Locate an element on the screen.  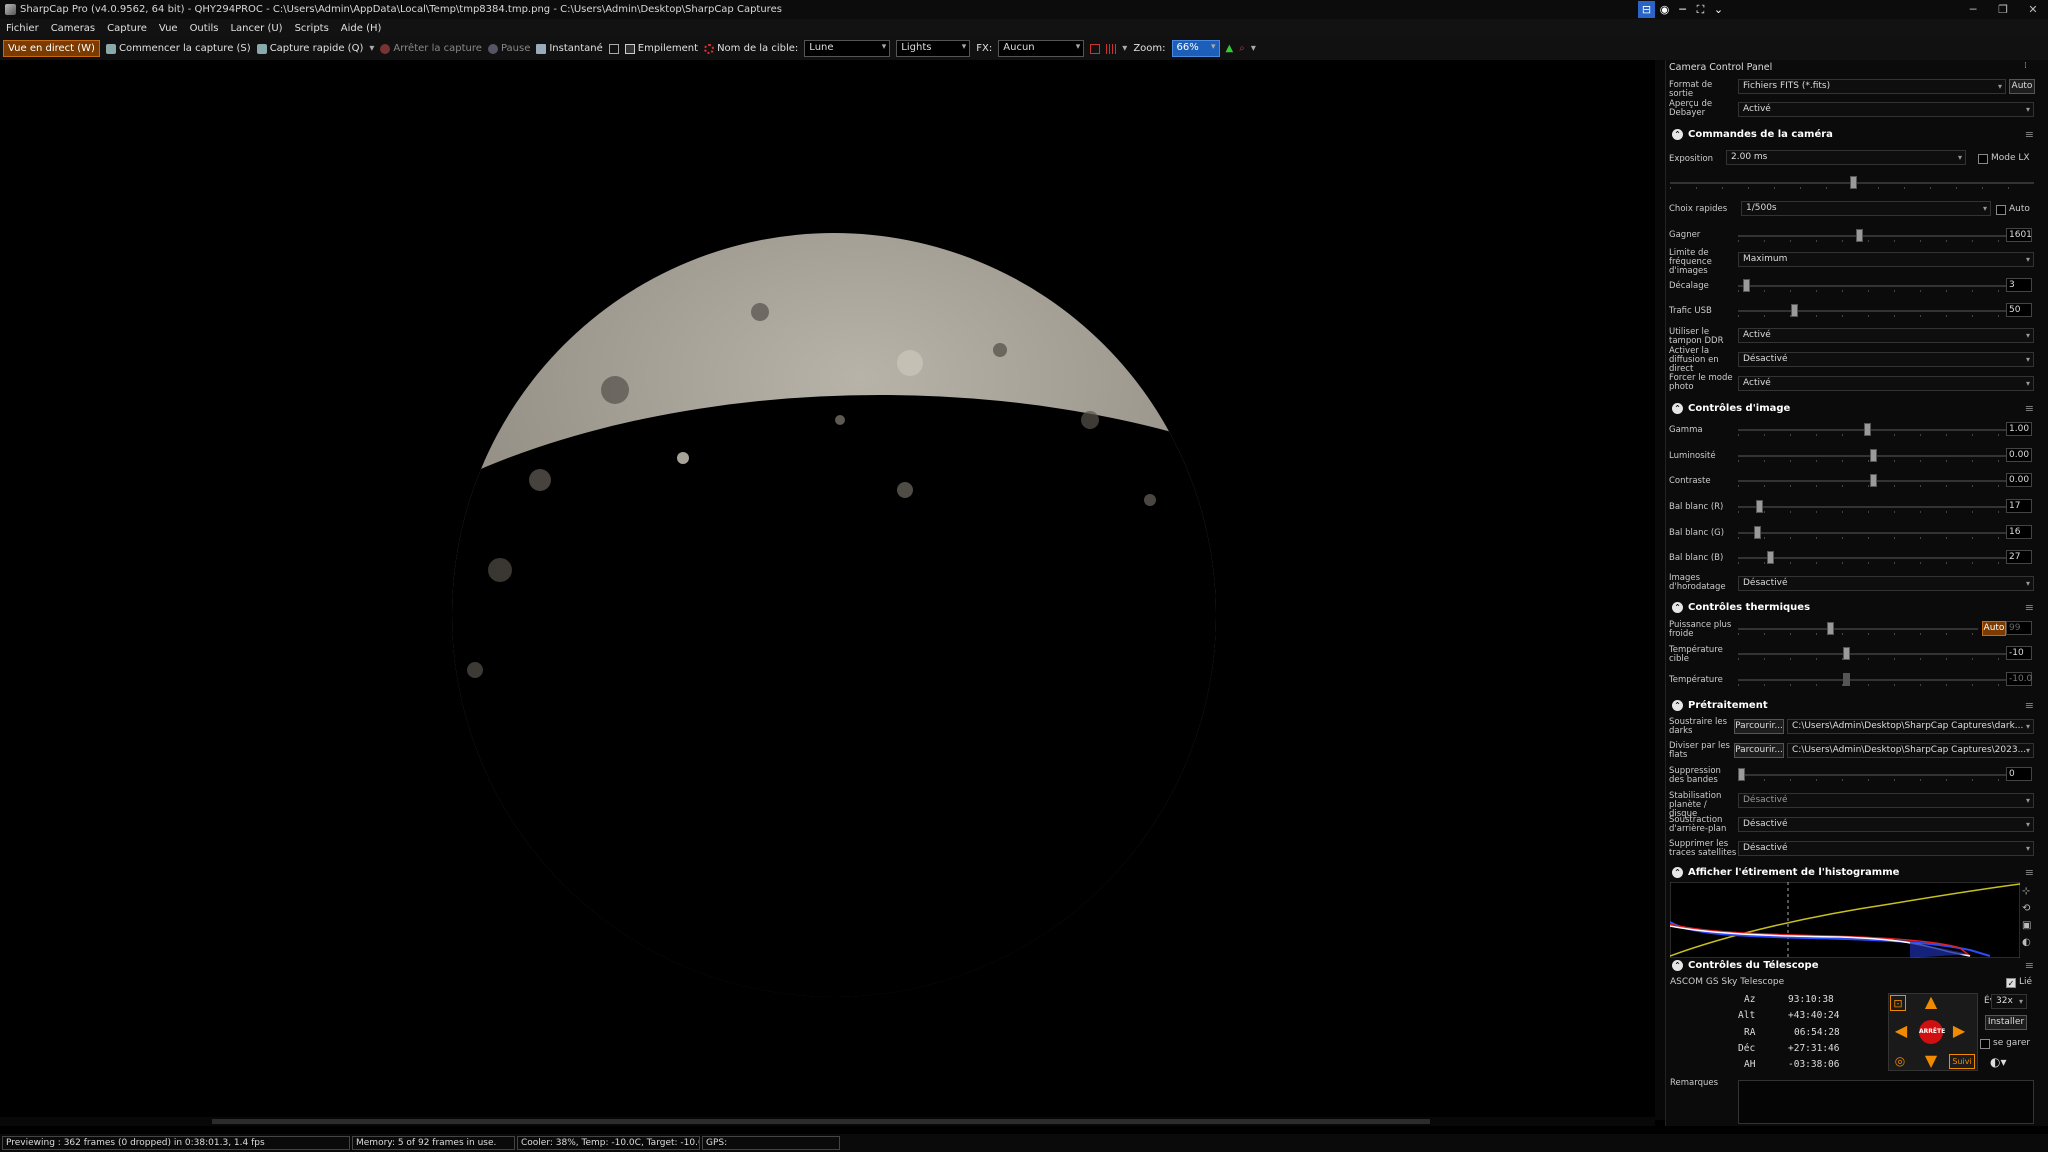
close-button: ✕ is located at coordinates (2033, 9).